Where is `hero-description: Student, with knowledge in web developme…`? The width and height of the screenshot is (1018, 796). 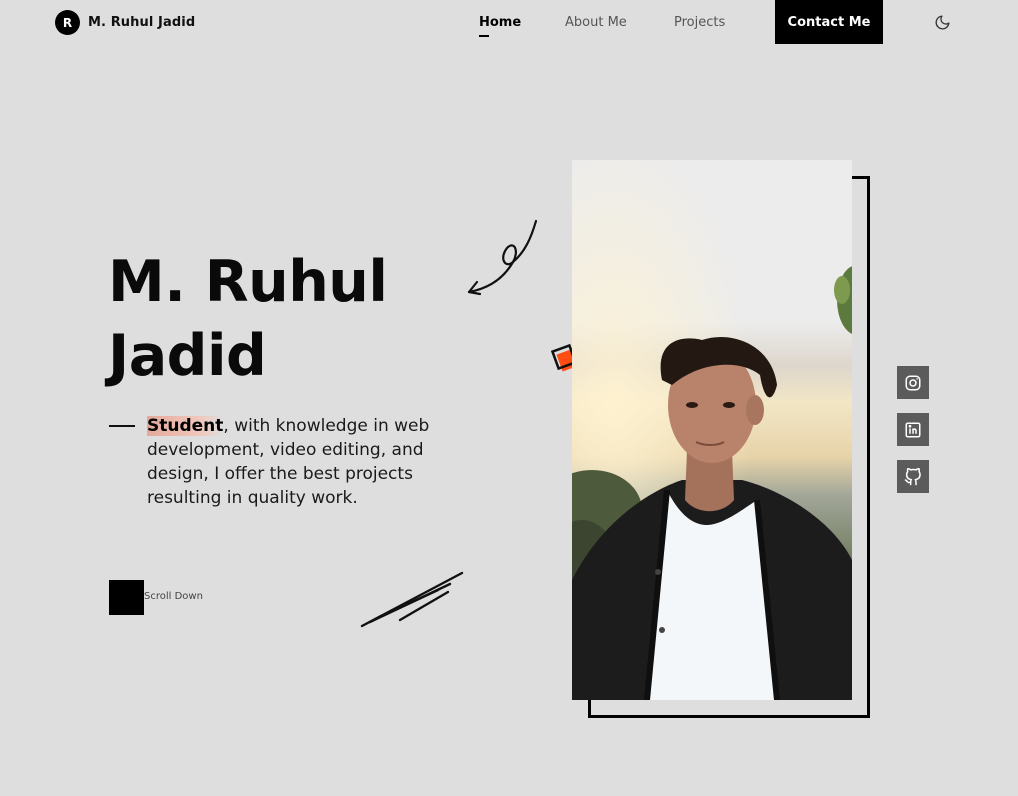 hero-description: Student, with knowledge in web developme… is located at coordinates (297, 462).